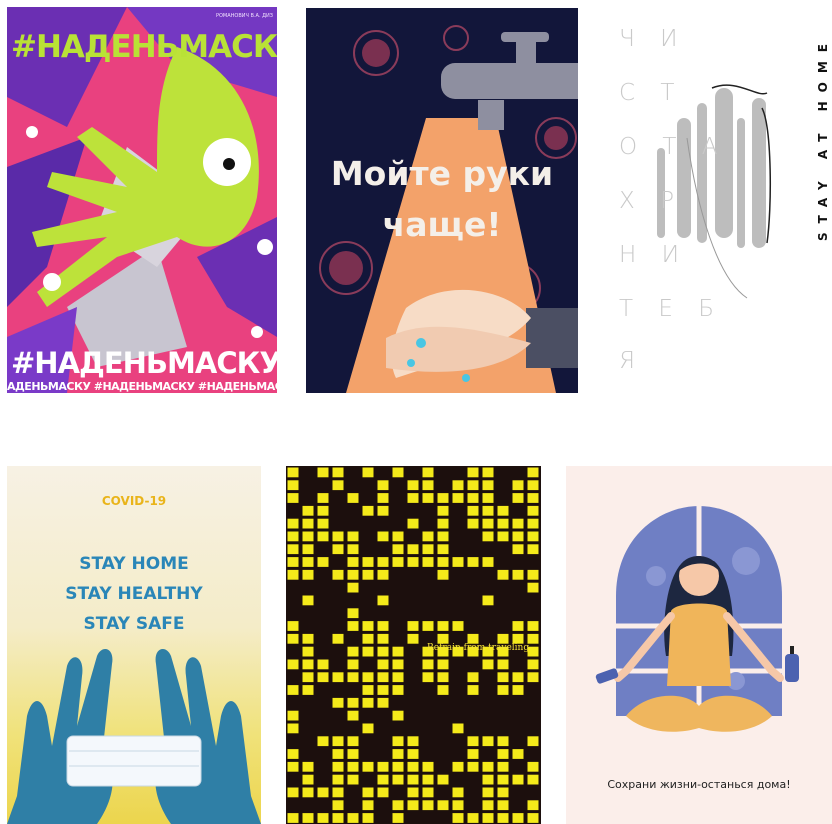 Image resolution: width=832 pixels, height=824 pixels. Describe the element at coordinates (631, 361) in the screenshot. I see `ru-line: Я` at that location.